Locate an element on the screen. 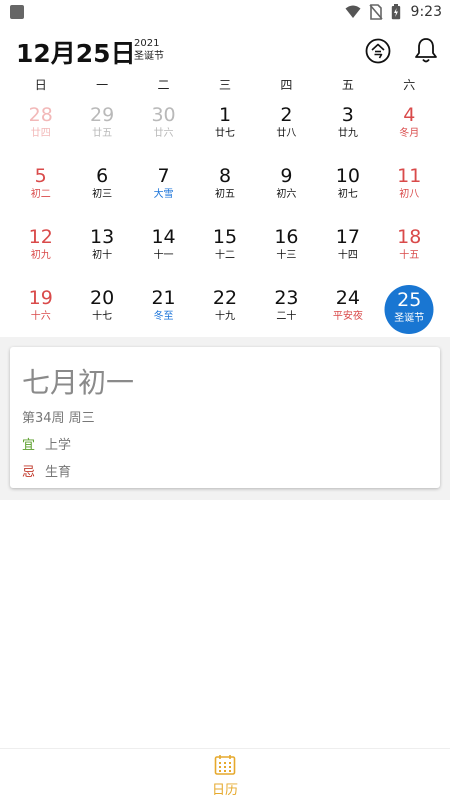 The image size is (450, 800). calendar-day: 9 初六 is located at coordinates (286, 191).